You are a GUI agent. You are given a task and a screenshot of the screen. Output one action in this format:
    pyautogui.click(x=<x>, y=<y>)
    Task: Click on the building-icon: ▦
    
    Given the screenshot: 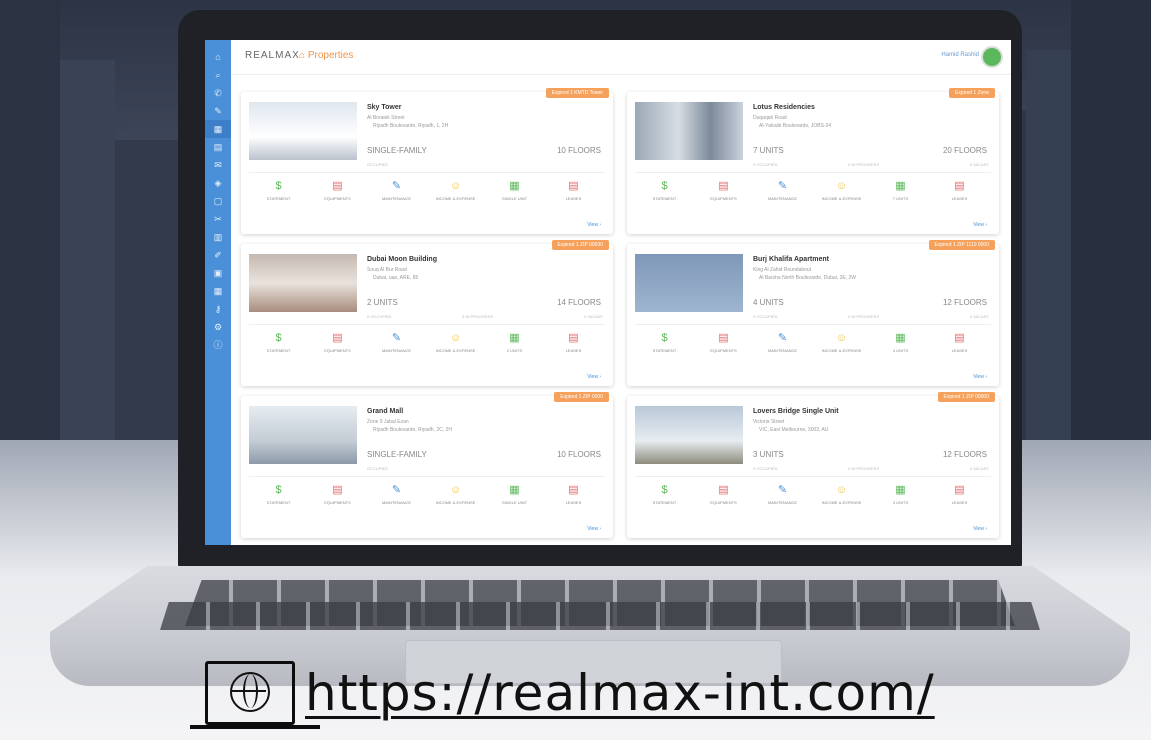 What is the action you would take?
    pyautogui.click(x=218, y=129)
    